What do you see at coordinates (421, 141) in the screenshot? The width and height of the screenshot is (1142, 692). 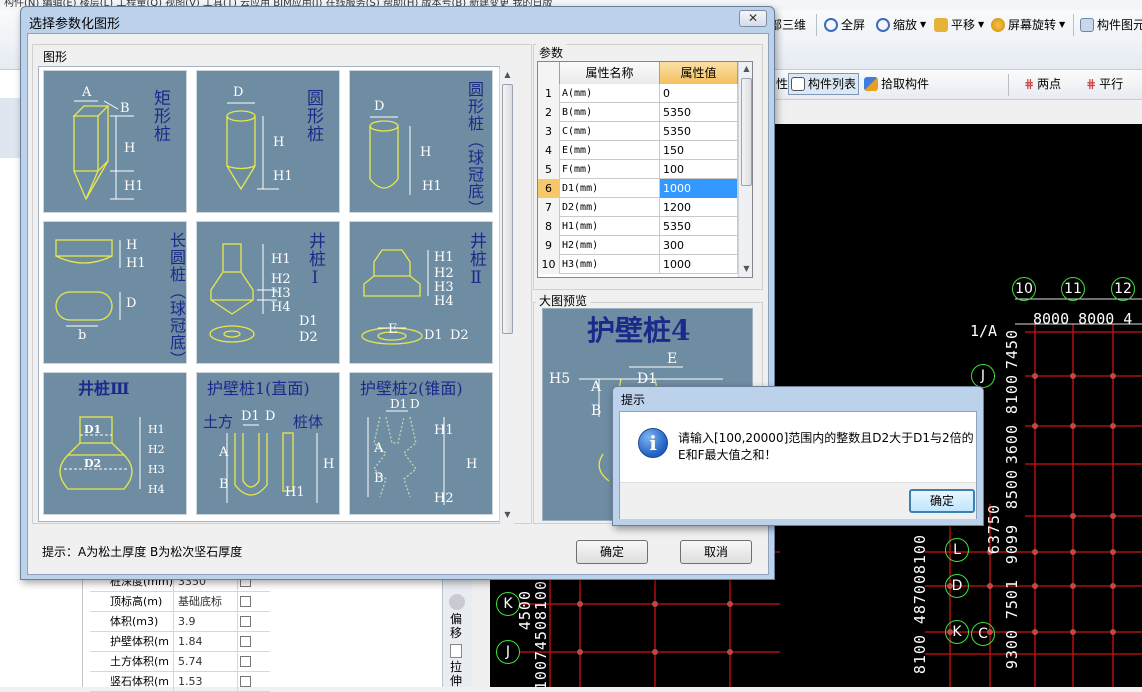 I see `shape-tile-round-pile-spherical: D H H1 圆形桩（球冠底）` at bounding box center [421, 141].